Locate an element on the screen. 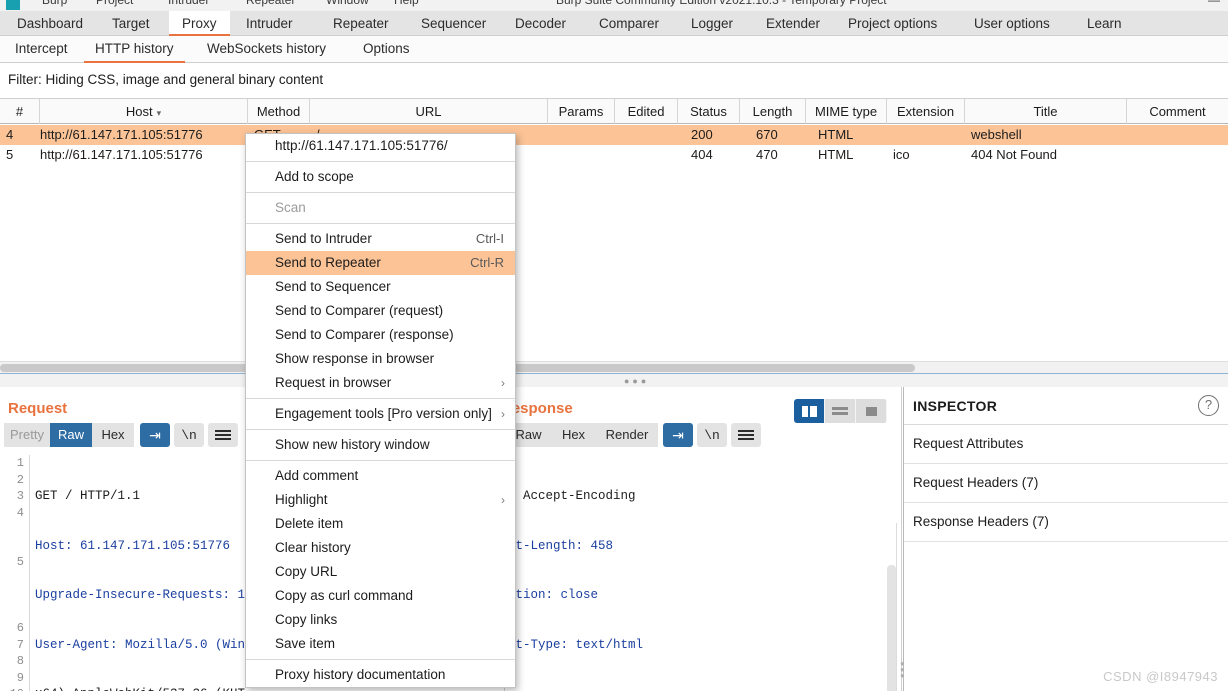 This screenshot has width=1228, height=691. menu-item-burp: Burp is located at coordinates (54, 3).